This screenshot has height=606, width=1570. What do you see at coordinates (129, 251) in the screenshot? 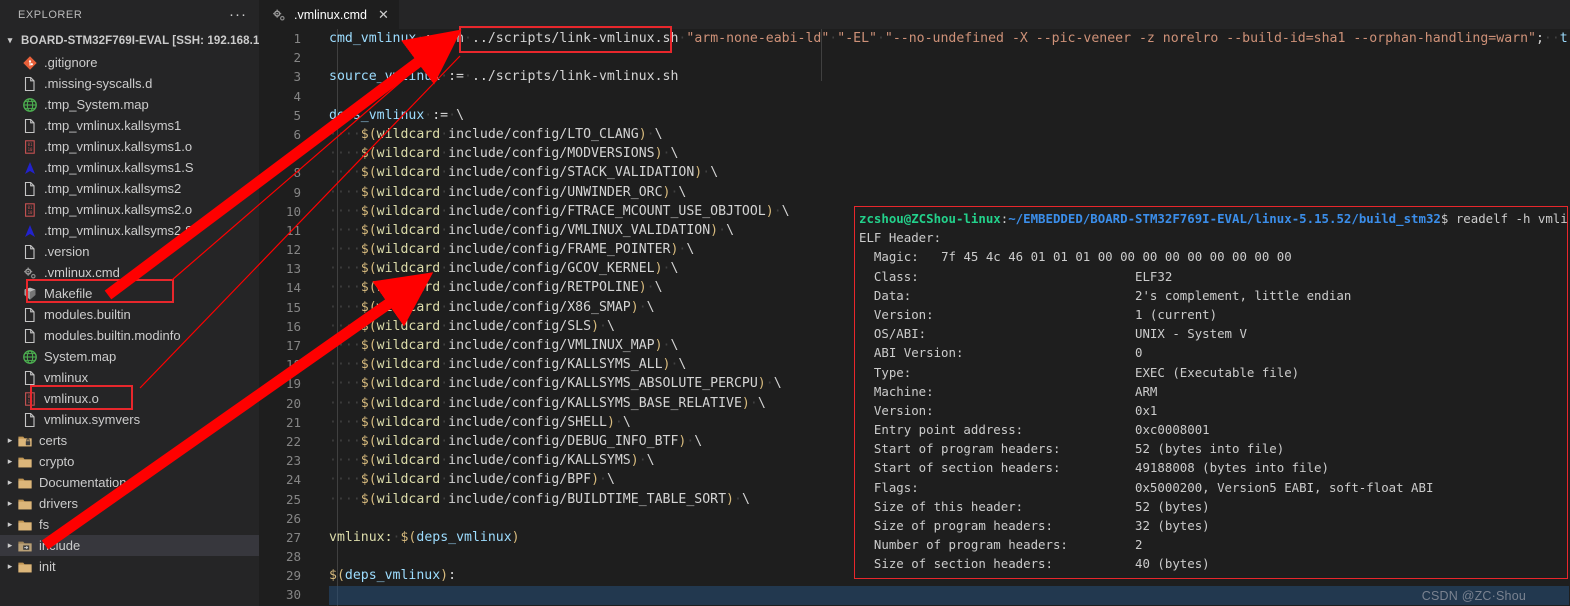
I see `tree-item-version: .version` at bounding box center [129, 251].